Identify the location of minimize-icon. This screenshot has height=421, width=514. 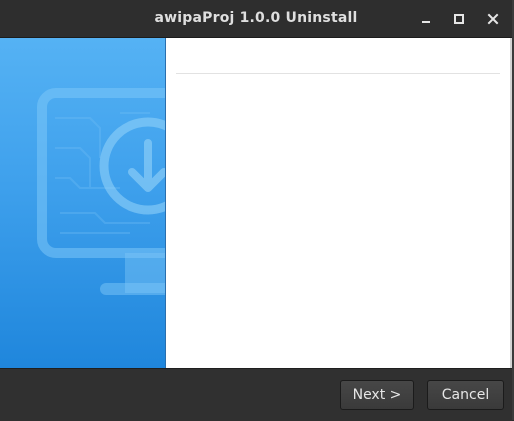
(426, 22).